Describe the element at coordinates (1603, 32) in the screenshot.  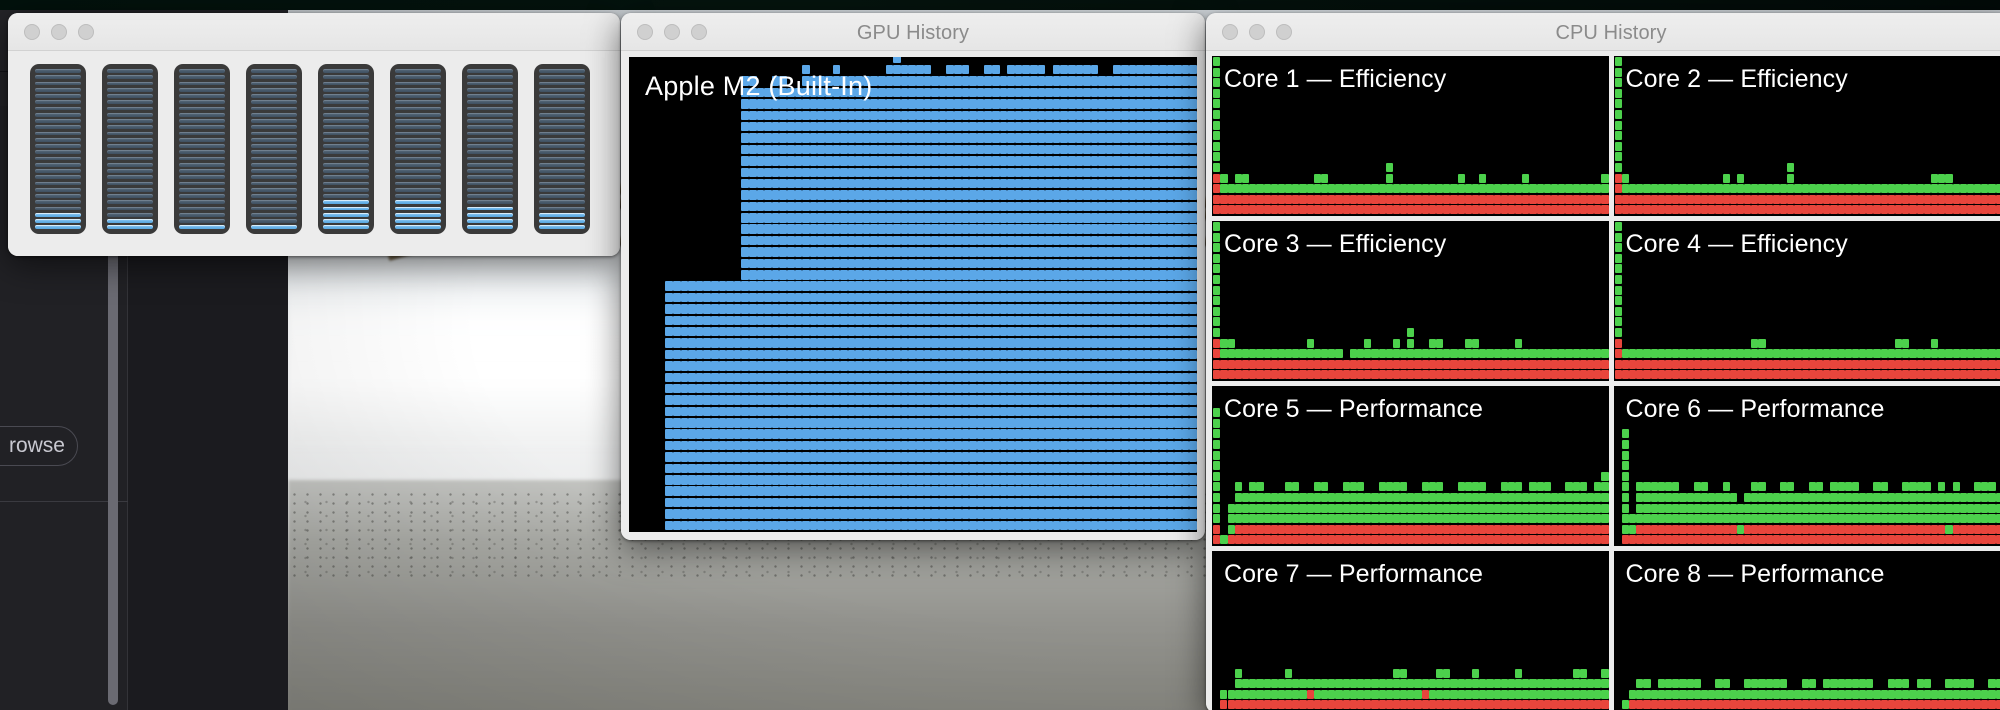
I see `cpu-history-titlebar: CPU History` at that location.